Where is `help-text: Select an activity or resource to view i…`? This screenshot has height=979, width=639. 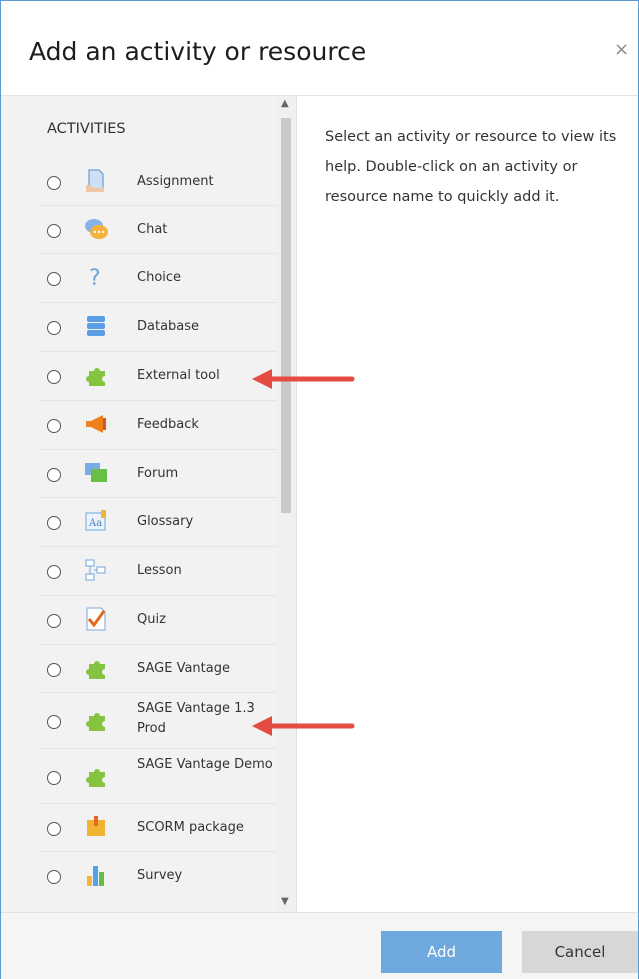
help-text: Select an activity or resource to view i… is located at coordinates (471, 167).